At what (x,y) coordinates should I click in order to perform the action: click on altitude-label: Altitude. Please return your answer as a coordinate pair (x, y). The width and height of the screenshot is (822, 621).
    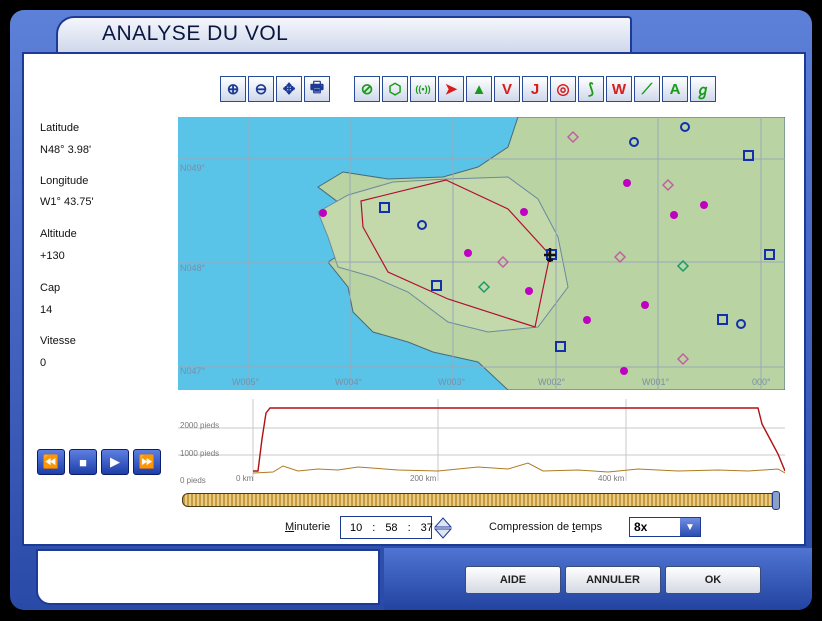
    Looking at the image, I should click on (58, 234).